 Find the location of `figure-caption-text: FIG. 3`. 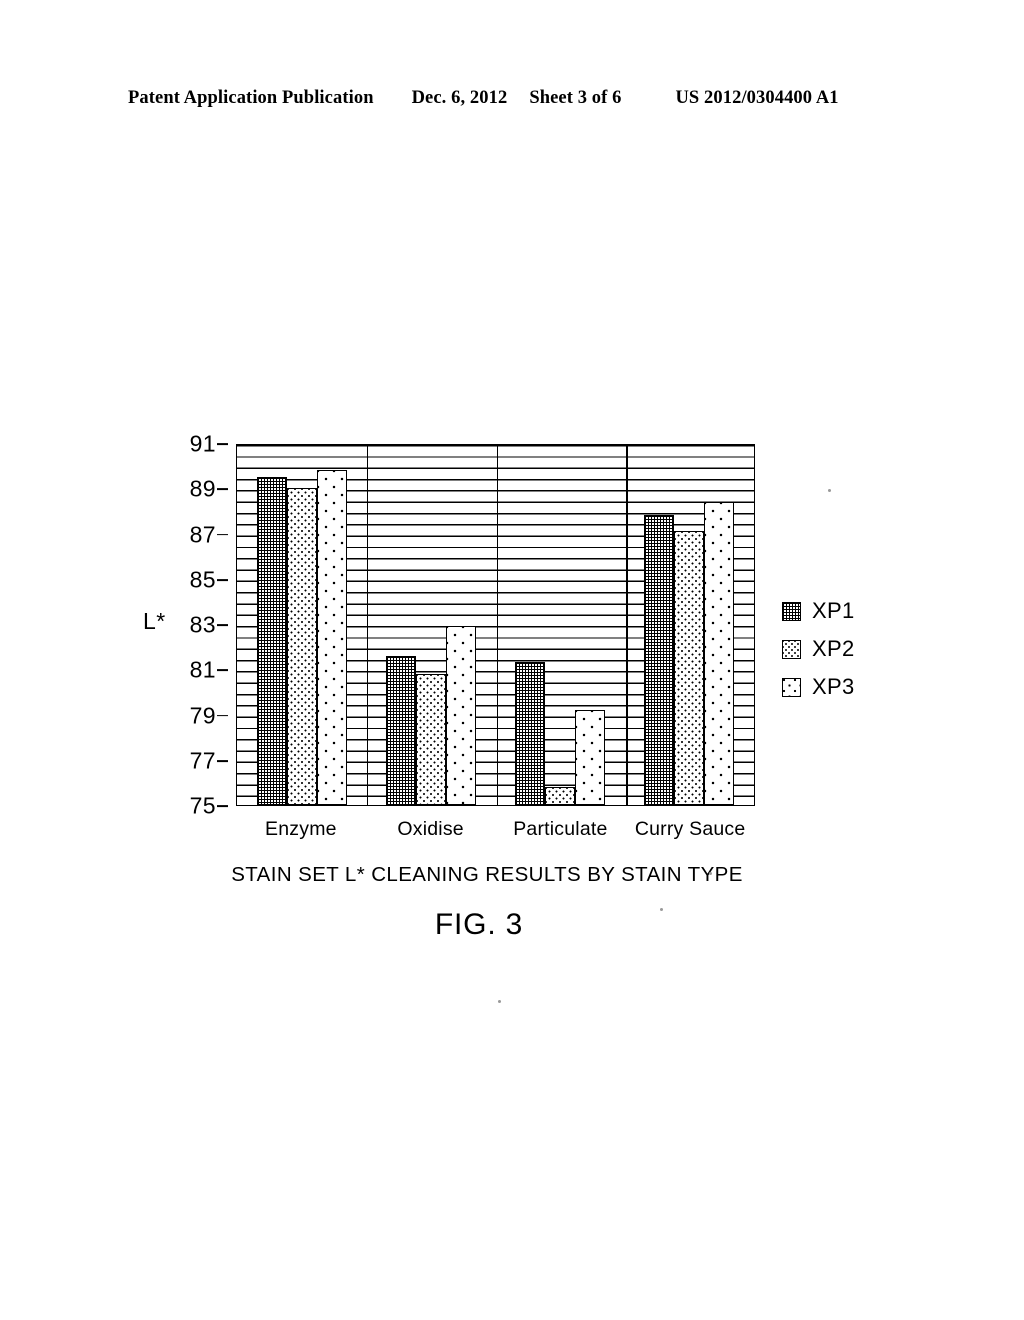

figure-caption-text: FIG. 3 is located at coordinates (479, 924).